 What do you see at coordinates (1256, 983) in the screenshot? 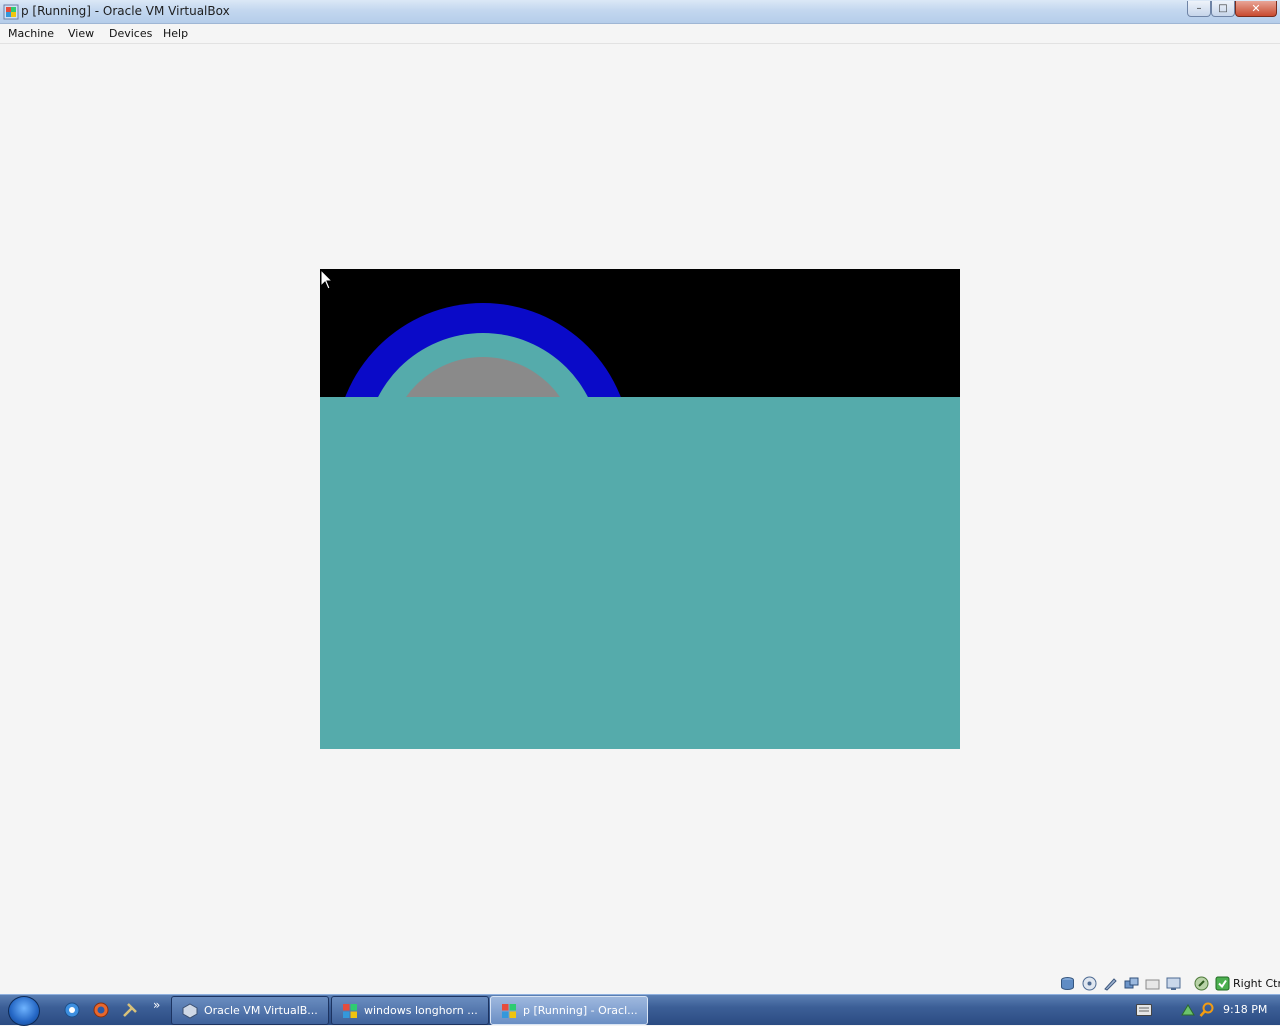
I see `host-key-label: Right Ctrl` at bounding box center [1256, 983].